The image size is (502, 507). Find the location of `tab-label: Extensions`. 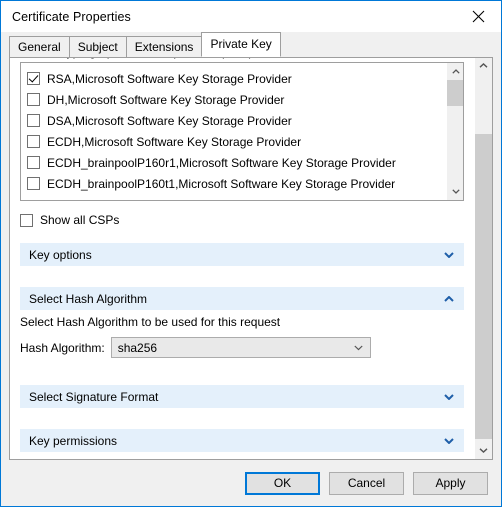

tab-label: Extensions is located at coordinates (164, 47).